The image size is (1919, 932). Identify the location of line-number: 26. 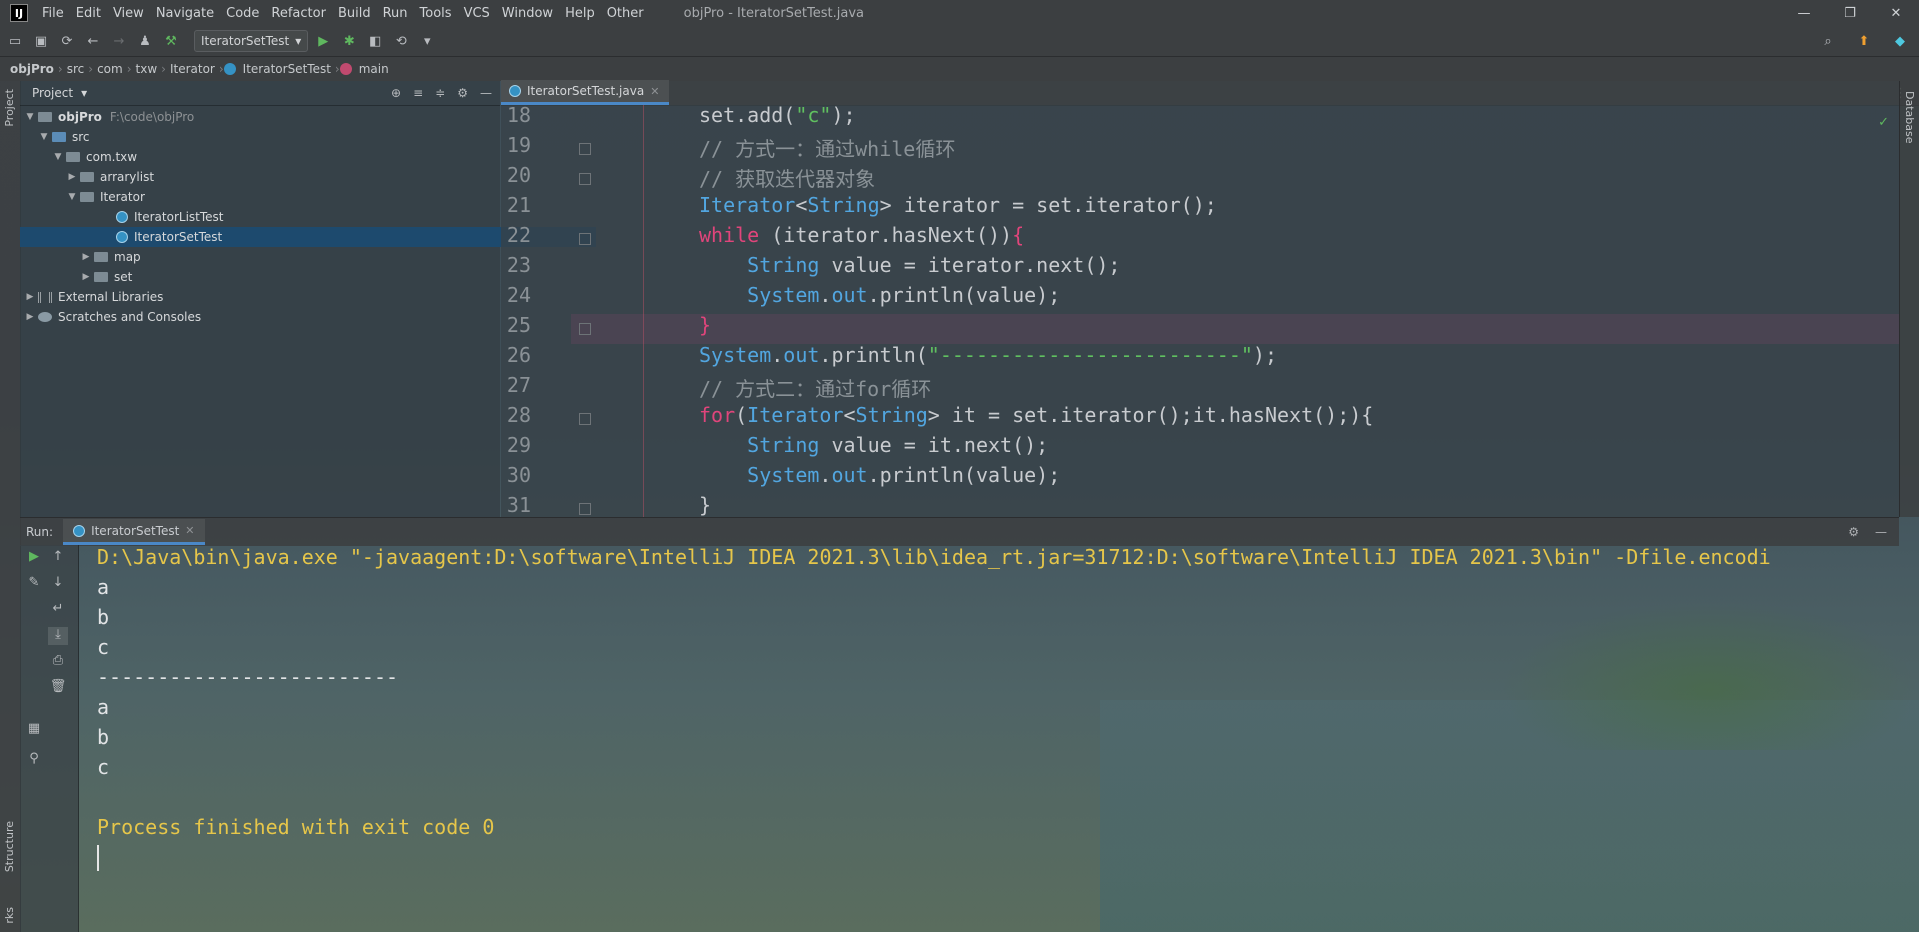
(518, 355).